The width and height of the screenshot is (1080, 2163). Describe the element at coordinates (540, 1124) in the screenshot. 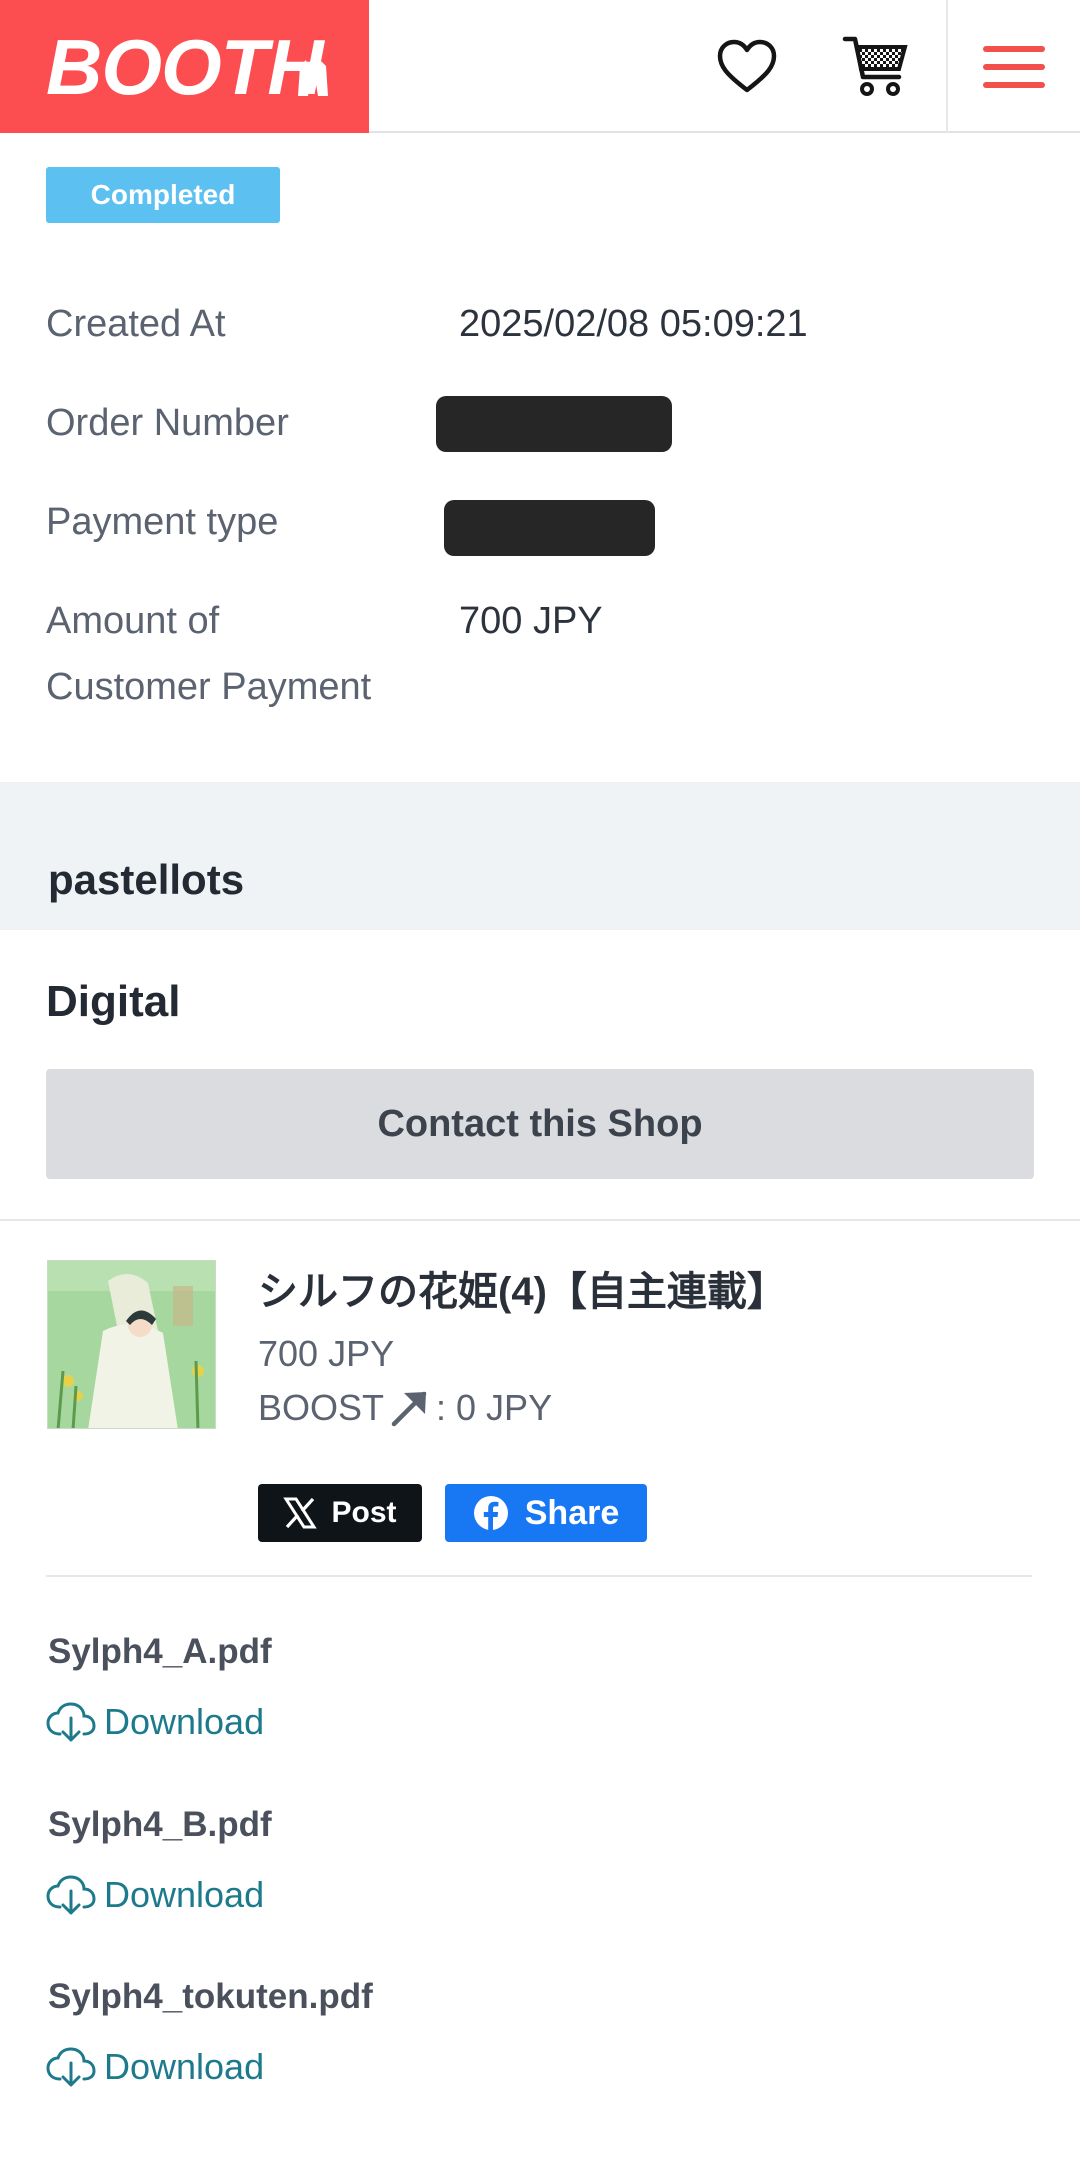

I see `contact-shop-button: Contact this Shop` at that location.